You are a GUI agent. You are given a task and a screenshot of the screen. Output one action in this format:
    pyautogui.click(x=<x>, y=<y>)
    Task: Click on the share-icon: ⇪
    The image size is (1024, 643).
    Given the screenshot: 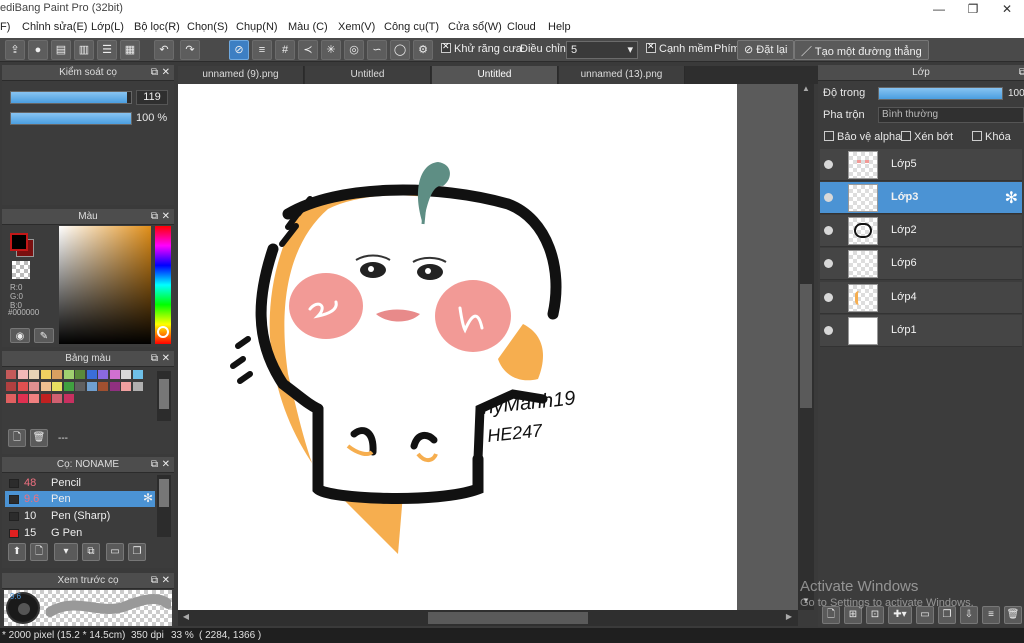 What is the action you would take?
    pyautogui.click(x=15, y=50)
    